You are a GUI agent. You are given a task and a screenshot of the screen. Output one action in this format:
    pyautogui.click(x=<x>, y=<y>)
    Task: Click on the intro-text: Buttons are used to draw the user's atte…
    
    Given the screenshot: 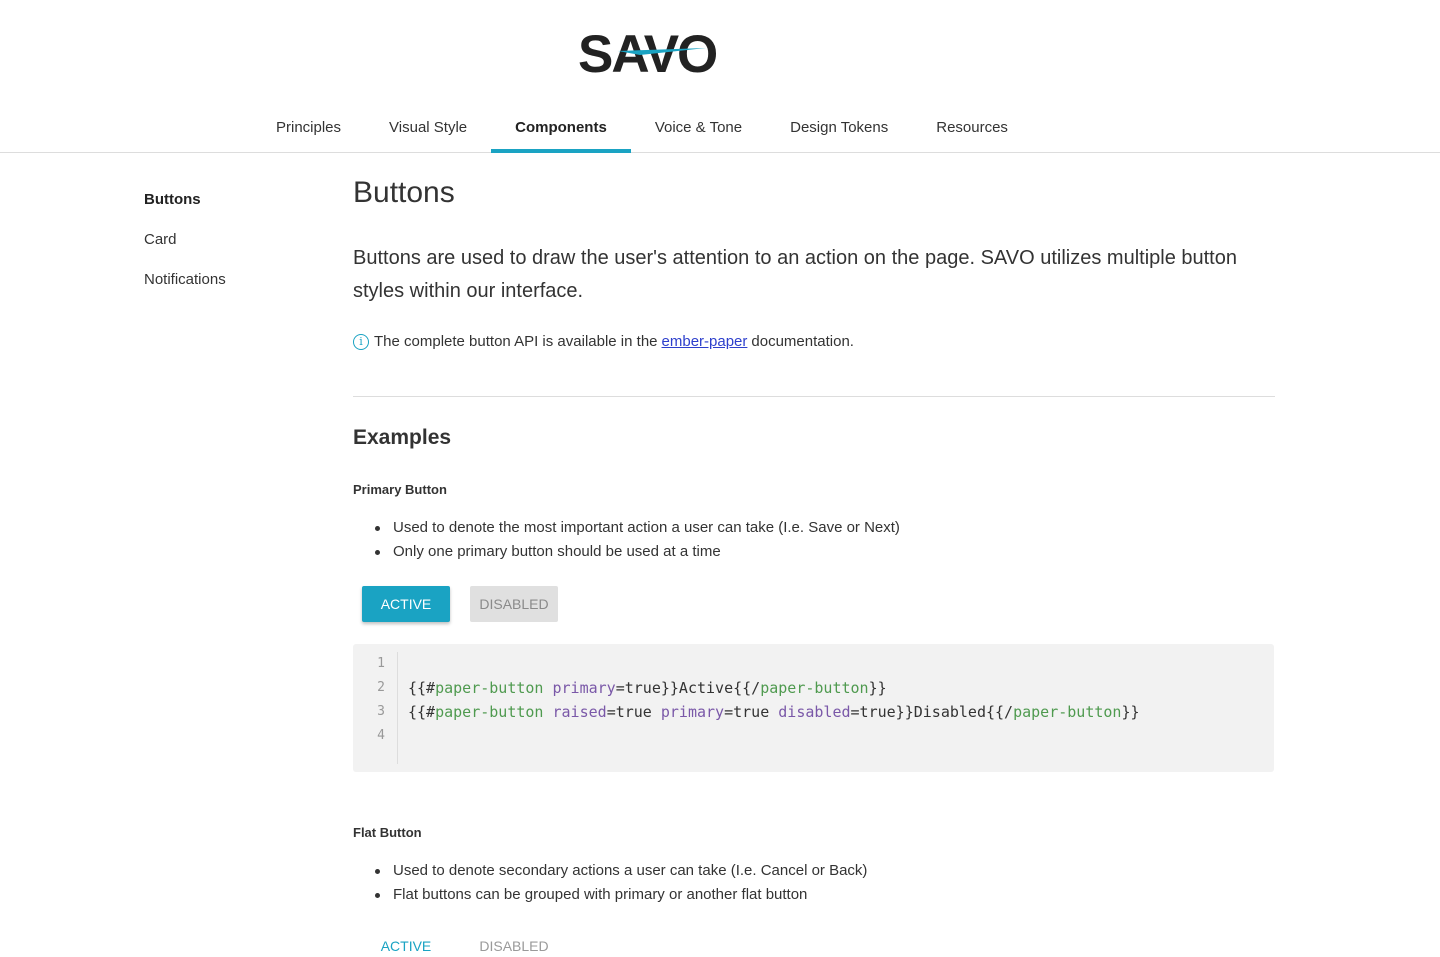 What is the action you would take?
    pyautogui.click(x=795, y=274)
    